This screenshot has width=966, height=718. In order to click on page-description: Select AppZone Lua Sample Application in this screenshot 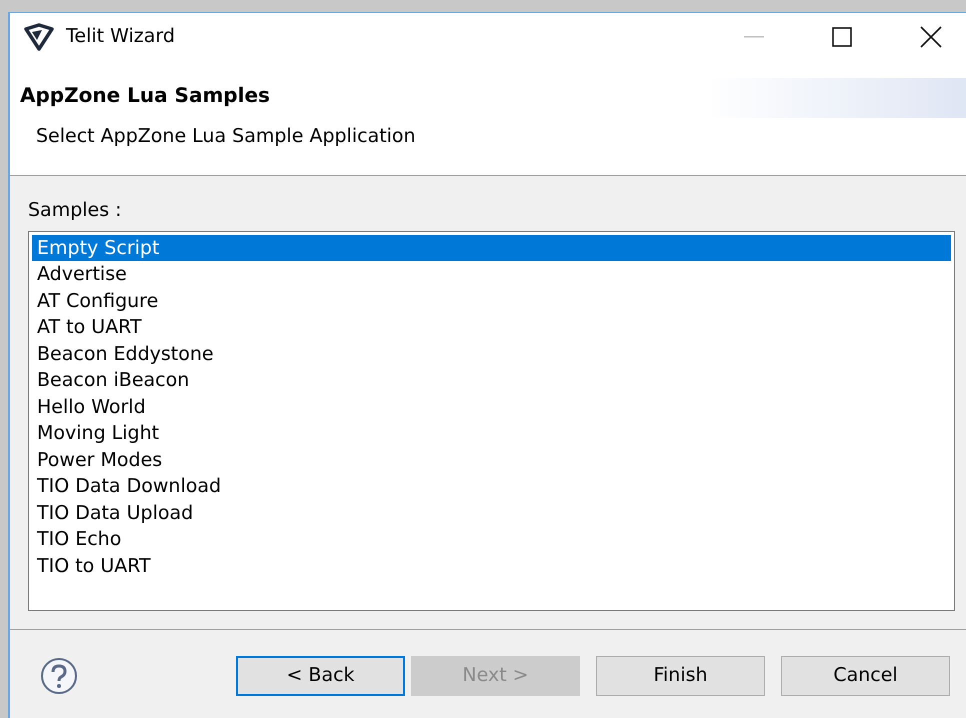, I will do `click(226, 136)`.